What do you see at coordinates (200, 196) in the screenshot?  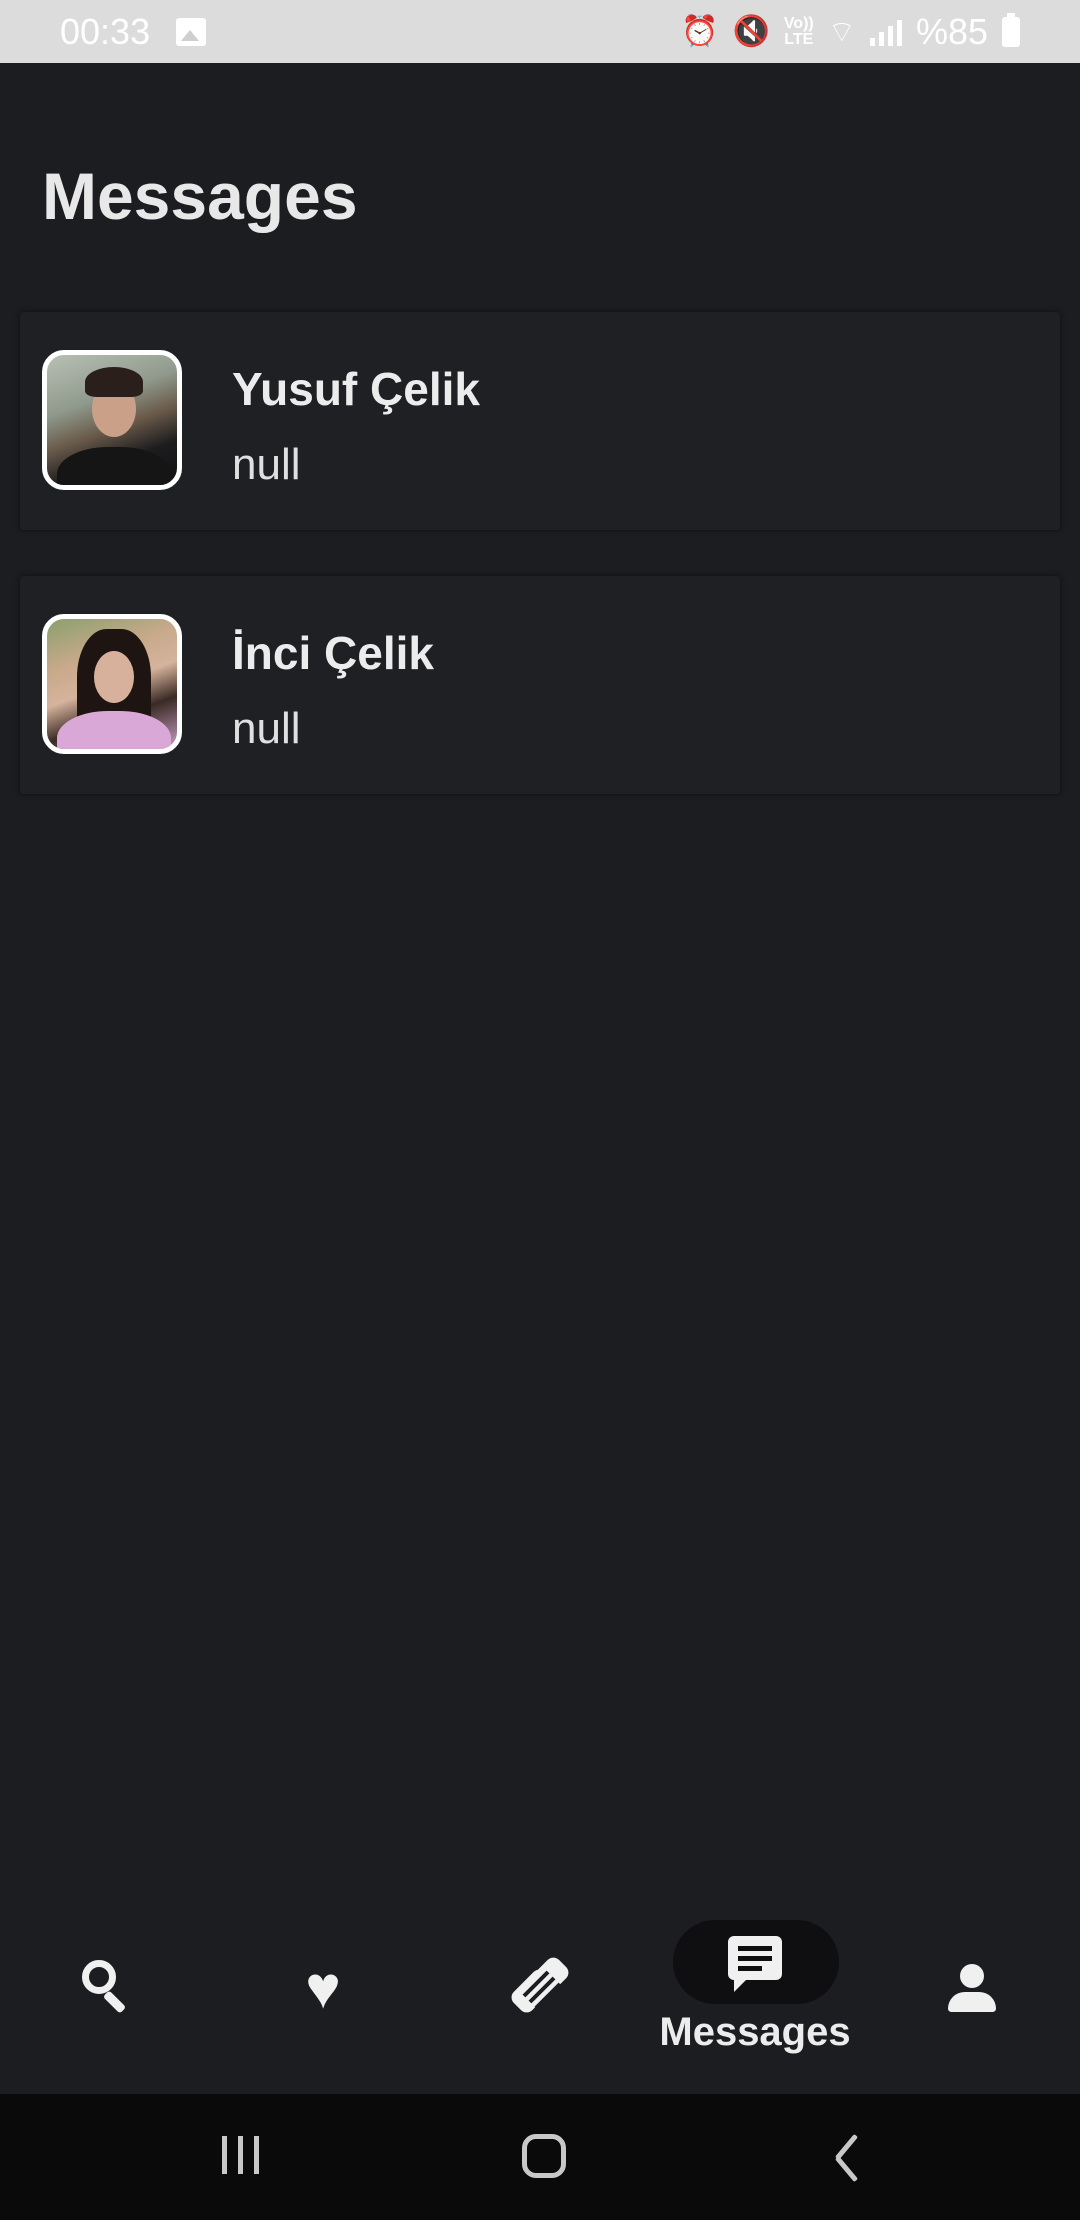 I see `page-title: Messages` at bounding box center [200, 196].